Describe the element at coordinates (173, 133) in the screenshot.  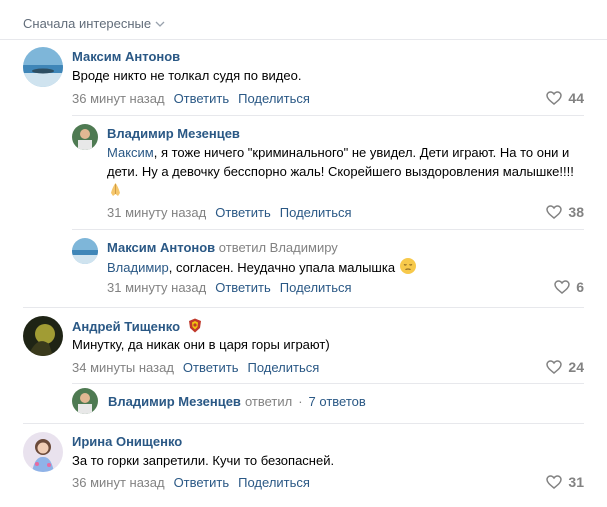
I see `comment-author: Владимир Мезенцев` at that location.